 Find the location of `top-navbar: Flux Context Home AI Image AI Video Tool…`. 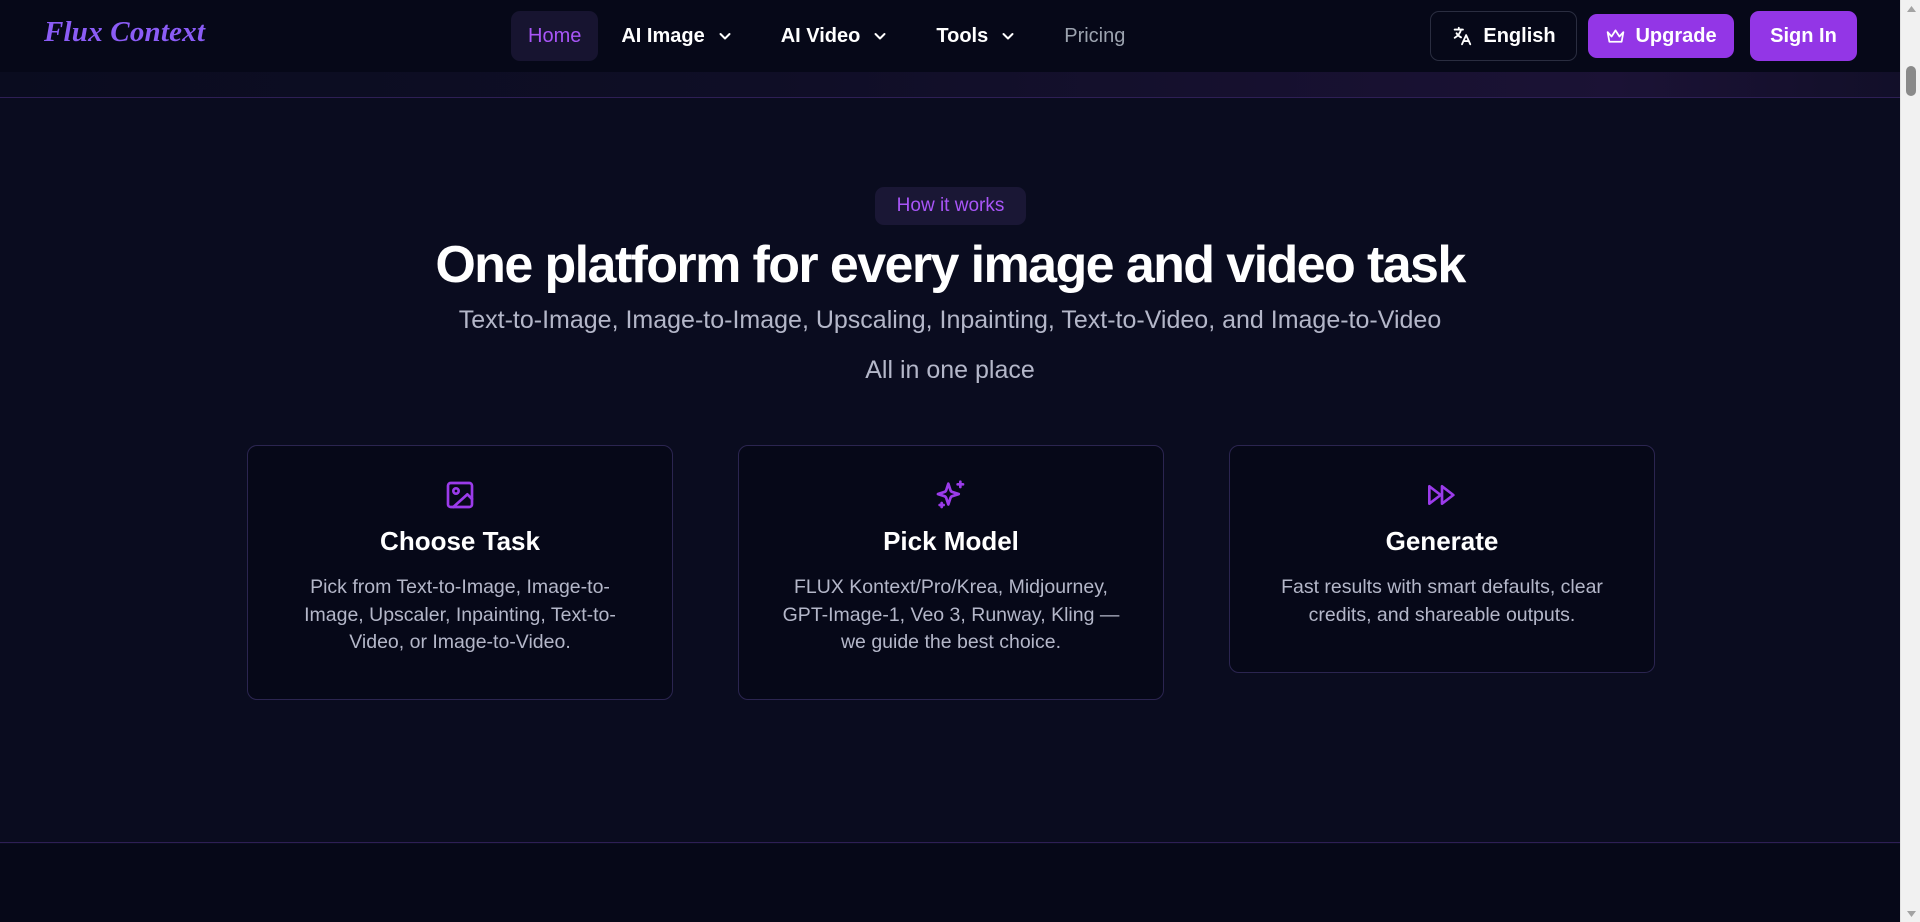

top-navbar: Flux Context Home AI Image AI Video Tool… is located at coordinates (950, 36).